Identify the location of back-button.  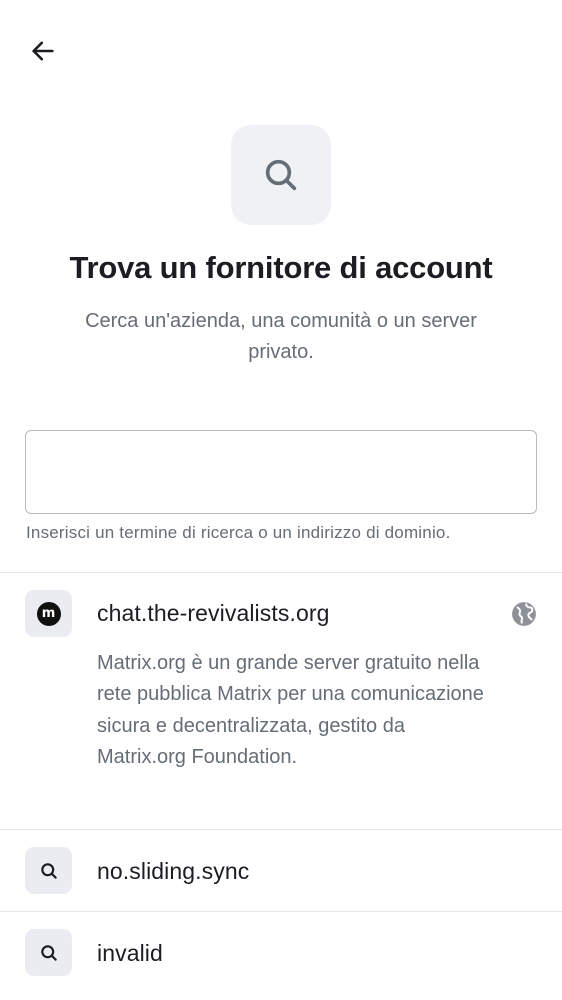
(43, 51).